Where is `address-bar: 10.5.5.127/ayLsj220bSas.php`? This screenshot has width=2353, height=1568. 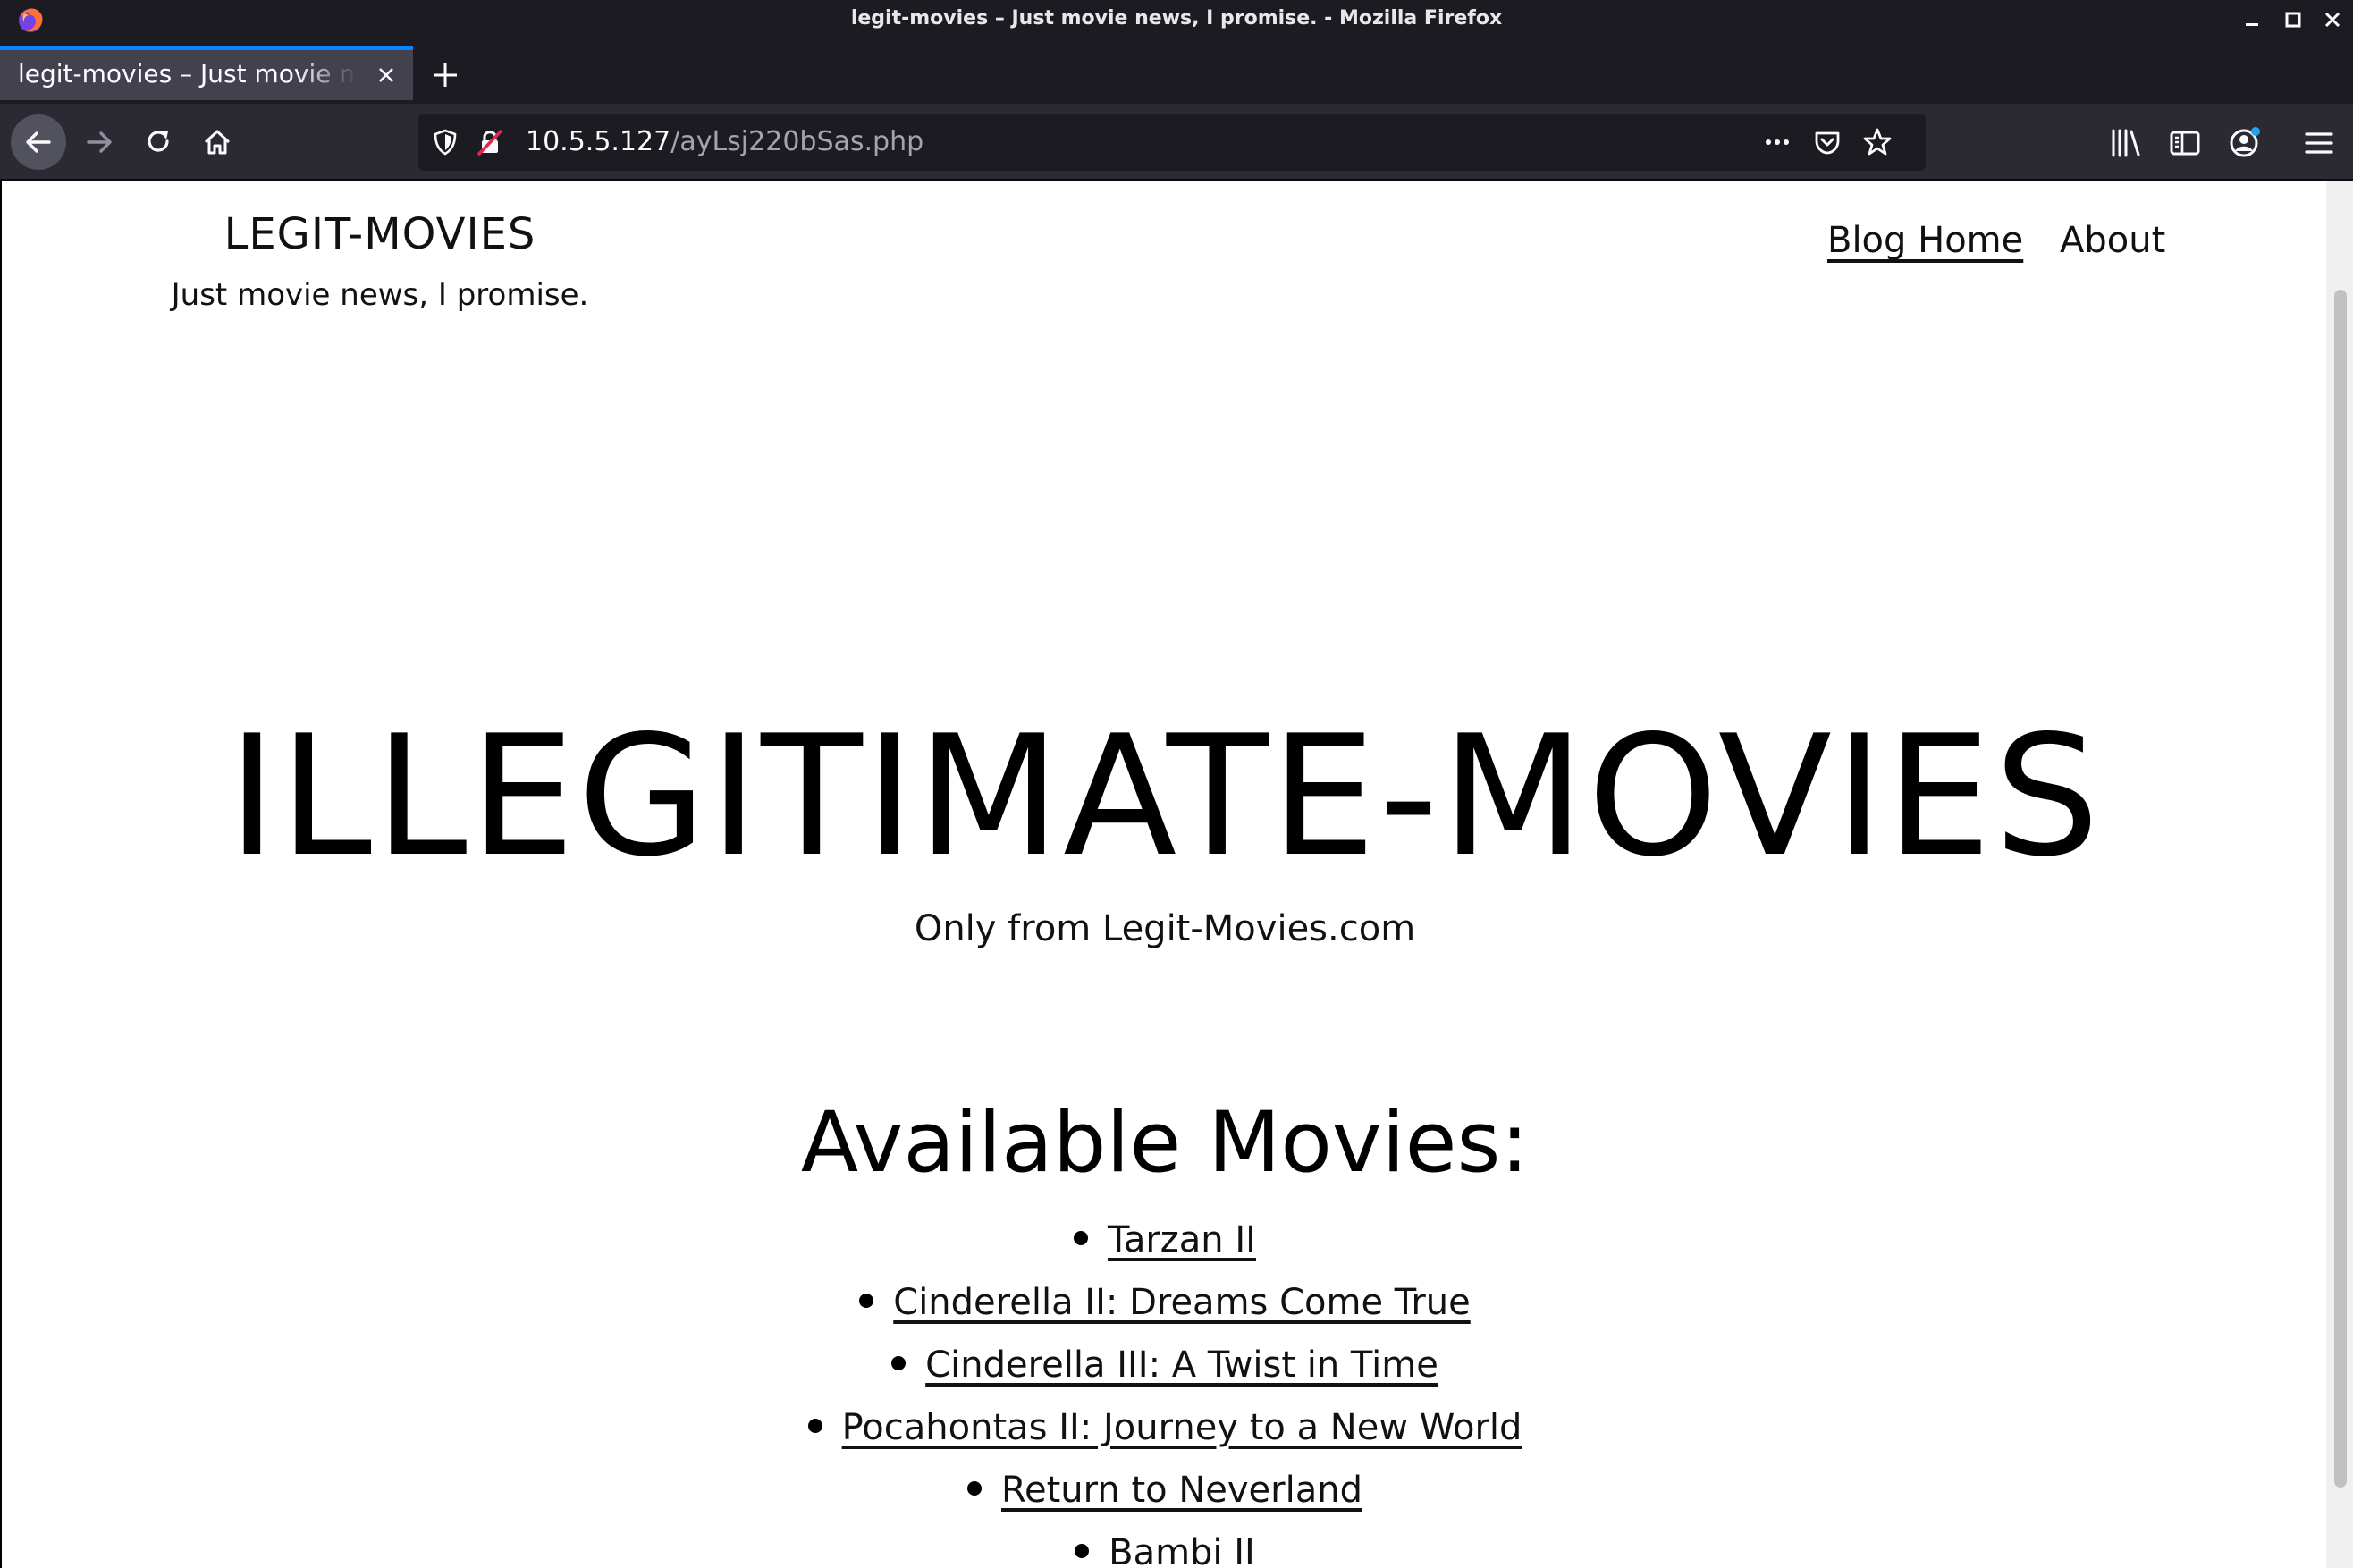 address-bar: 10.5.5.127/ayLsj220bSas.php is located at coordinates (1172, 142).